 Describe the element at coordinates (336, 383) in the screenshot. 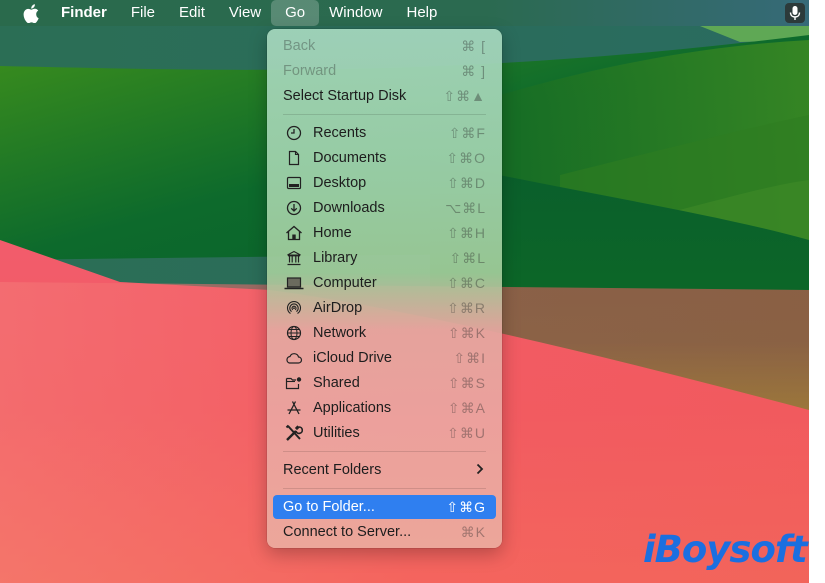

I see `menu-item-label: Shared` at that location.